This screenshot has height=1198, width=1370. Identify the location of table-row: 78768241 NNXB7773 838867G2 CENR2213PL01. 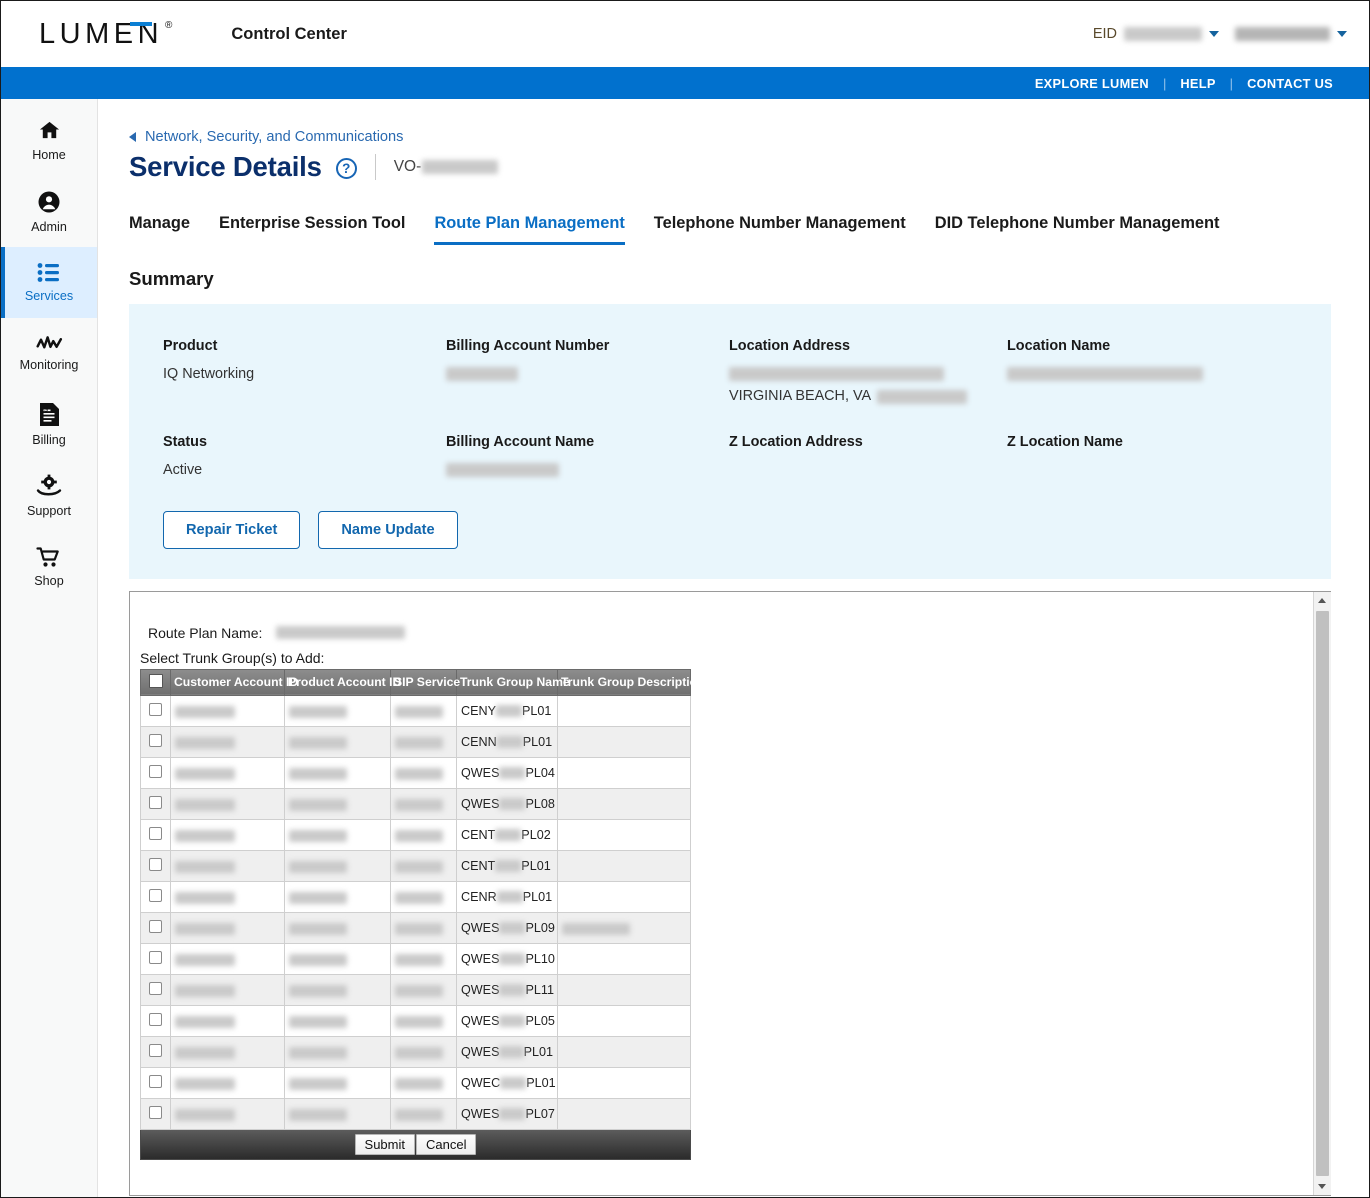
(415, 896).